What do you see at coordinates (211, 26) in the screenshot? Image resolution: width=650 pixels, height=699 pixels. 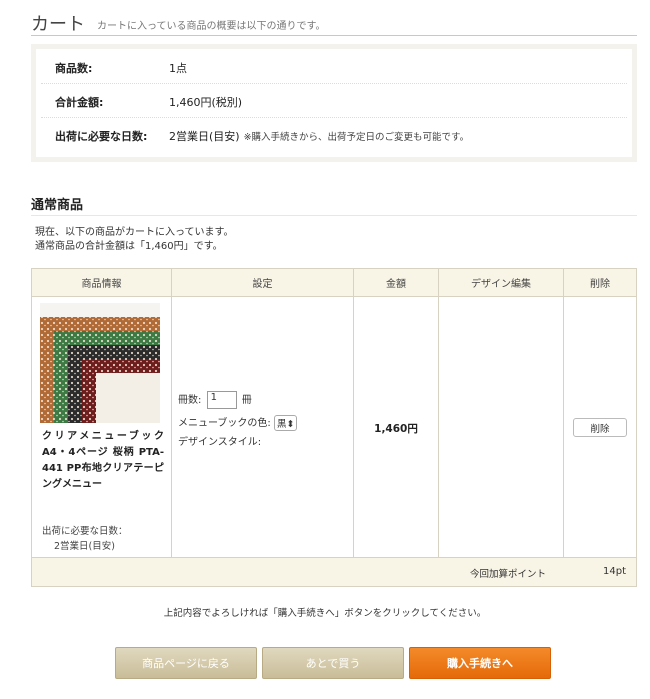 I see `page-subtitle: カートに入っている商品の概要は以下の通りです。` at bounding box center [211, 26].